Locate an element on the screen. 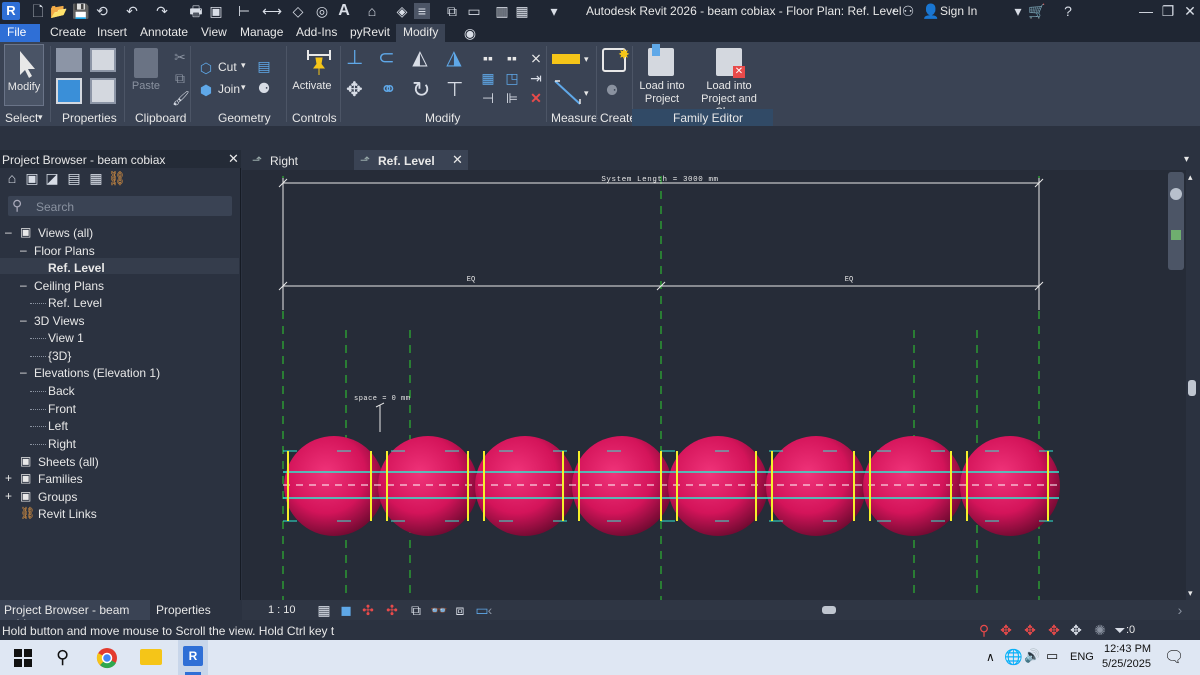  battery-icon: ▭ is located at coordinates (1052, 656).